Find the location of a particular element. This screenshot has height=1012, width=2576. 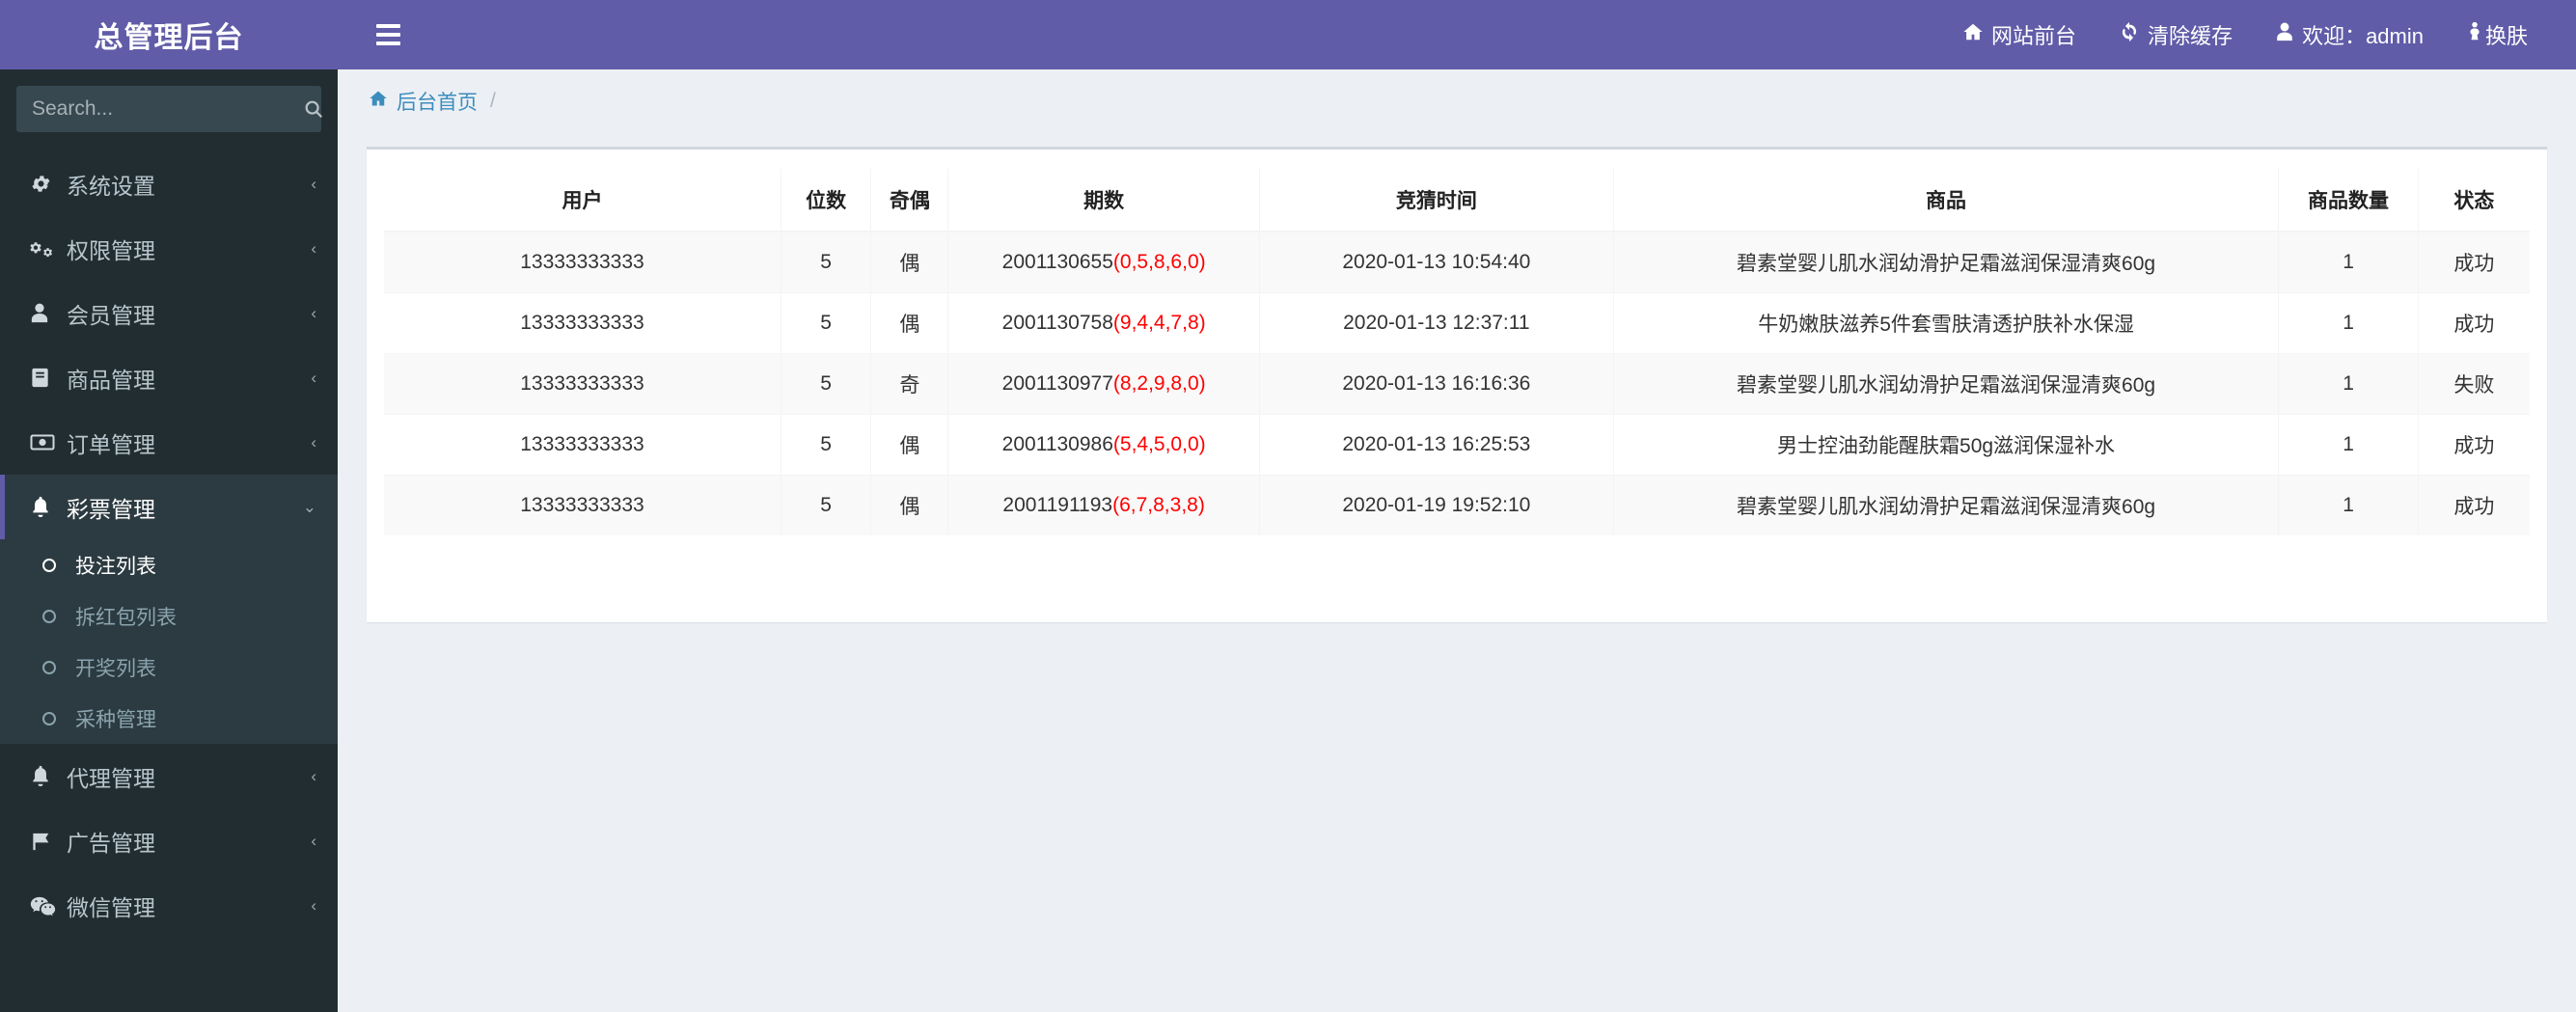

sidebar-item-label: 代理管理 is located at coordinates (111, 778).